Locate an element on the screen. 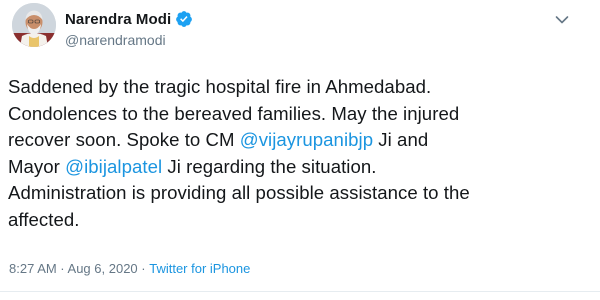  profile-photo-icon is located at coordinates (34, 25).